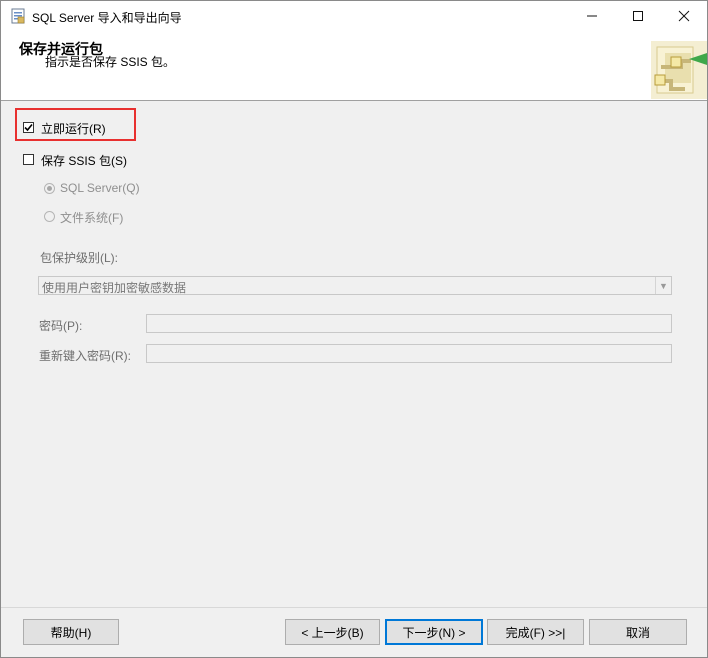 The width and height of the screenshot is (708, 658). I want to click on window-title: SQL Server 导入和导出向导, so click(107, 18).